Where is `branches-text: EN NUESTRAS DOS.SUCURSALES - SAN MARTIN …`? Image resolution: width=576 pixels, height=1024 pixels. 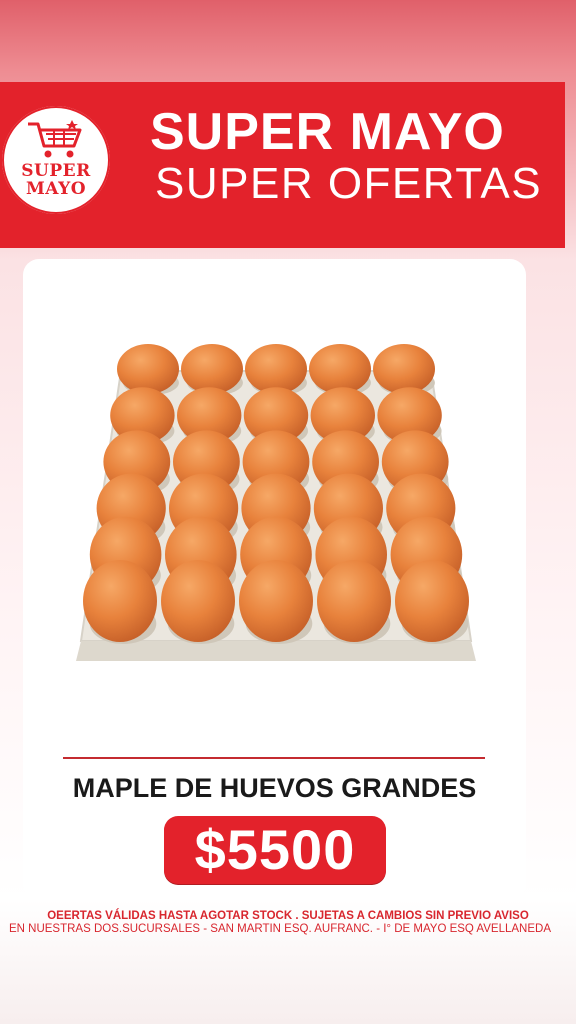
branches-text: EN NUESTRAS DOS.SUCURSALES - SAN MARTIN … is located at coordinates (280, 929).